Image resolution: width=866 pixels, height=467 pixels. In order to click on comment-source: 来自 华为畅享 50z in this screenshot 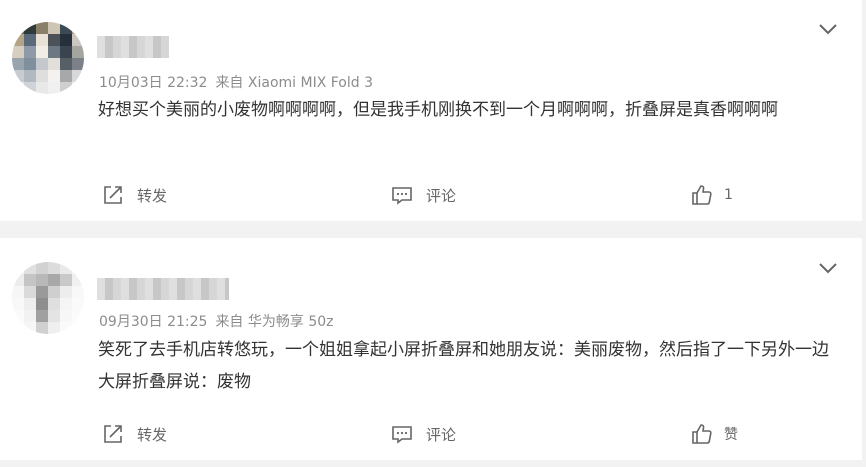, I will do `click(274, 322)`.